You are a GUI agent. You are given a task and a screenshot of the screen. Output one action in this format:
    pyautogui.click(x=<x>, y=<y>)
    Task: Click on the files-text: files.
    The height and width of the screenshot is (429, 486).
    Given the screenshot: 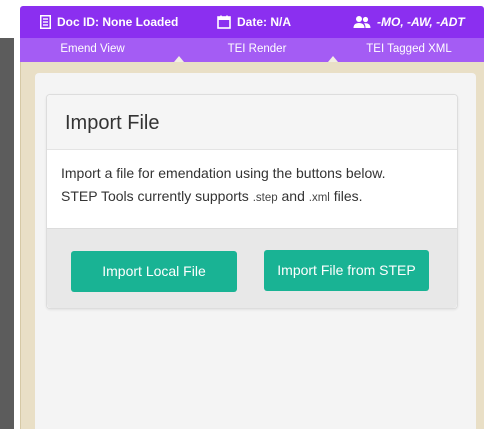 What is the action you would take?
    pyautogui.click(x=346, y=196)
    